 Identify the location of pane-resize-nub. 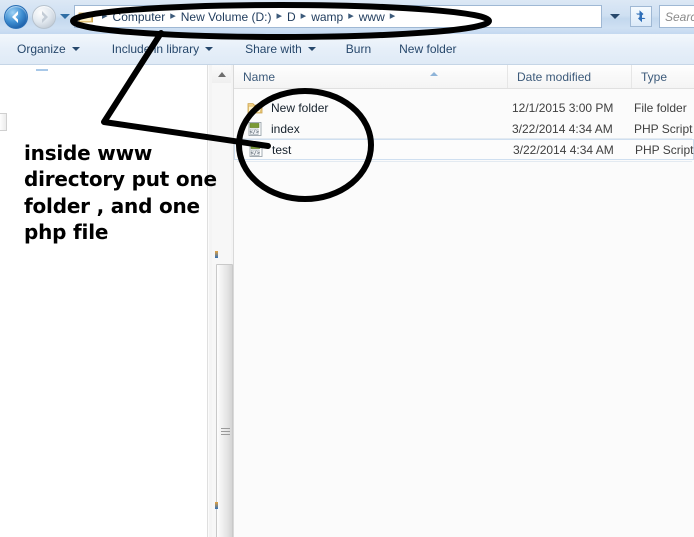
(3, 122).